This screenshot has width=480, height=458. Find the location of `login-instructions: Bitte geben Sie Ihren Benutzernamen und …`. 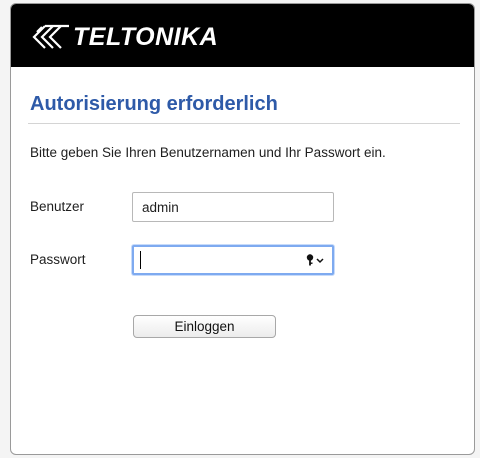

login-instructions: Bitte geben Sie Ihren Benutzernamen und … is located at coordinates (208, 152).